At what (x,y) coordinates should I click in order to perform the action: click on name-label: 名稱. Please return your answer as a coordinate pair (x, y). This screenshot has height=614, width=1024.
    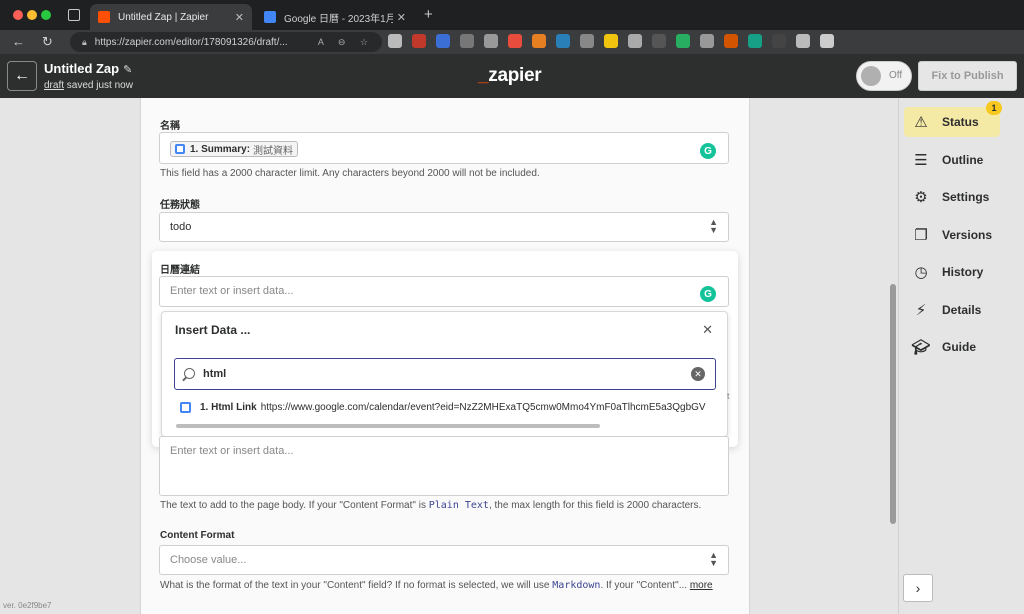
    Looking at the image, I should click on (170, 126).